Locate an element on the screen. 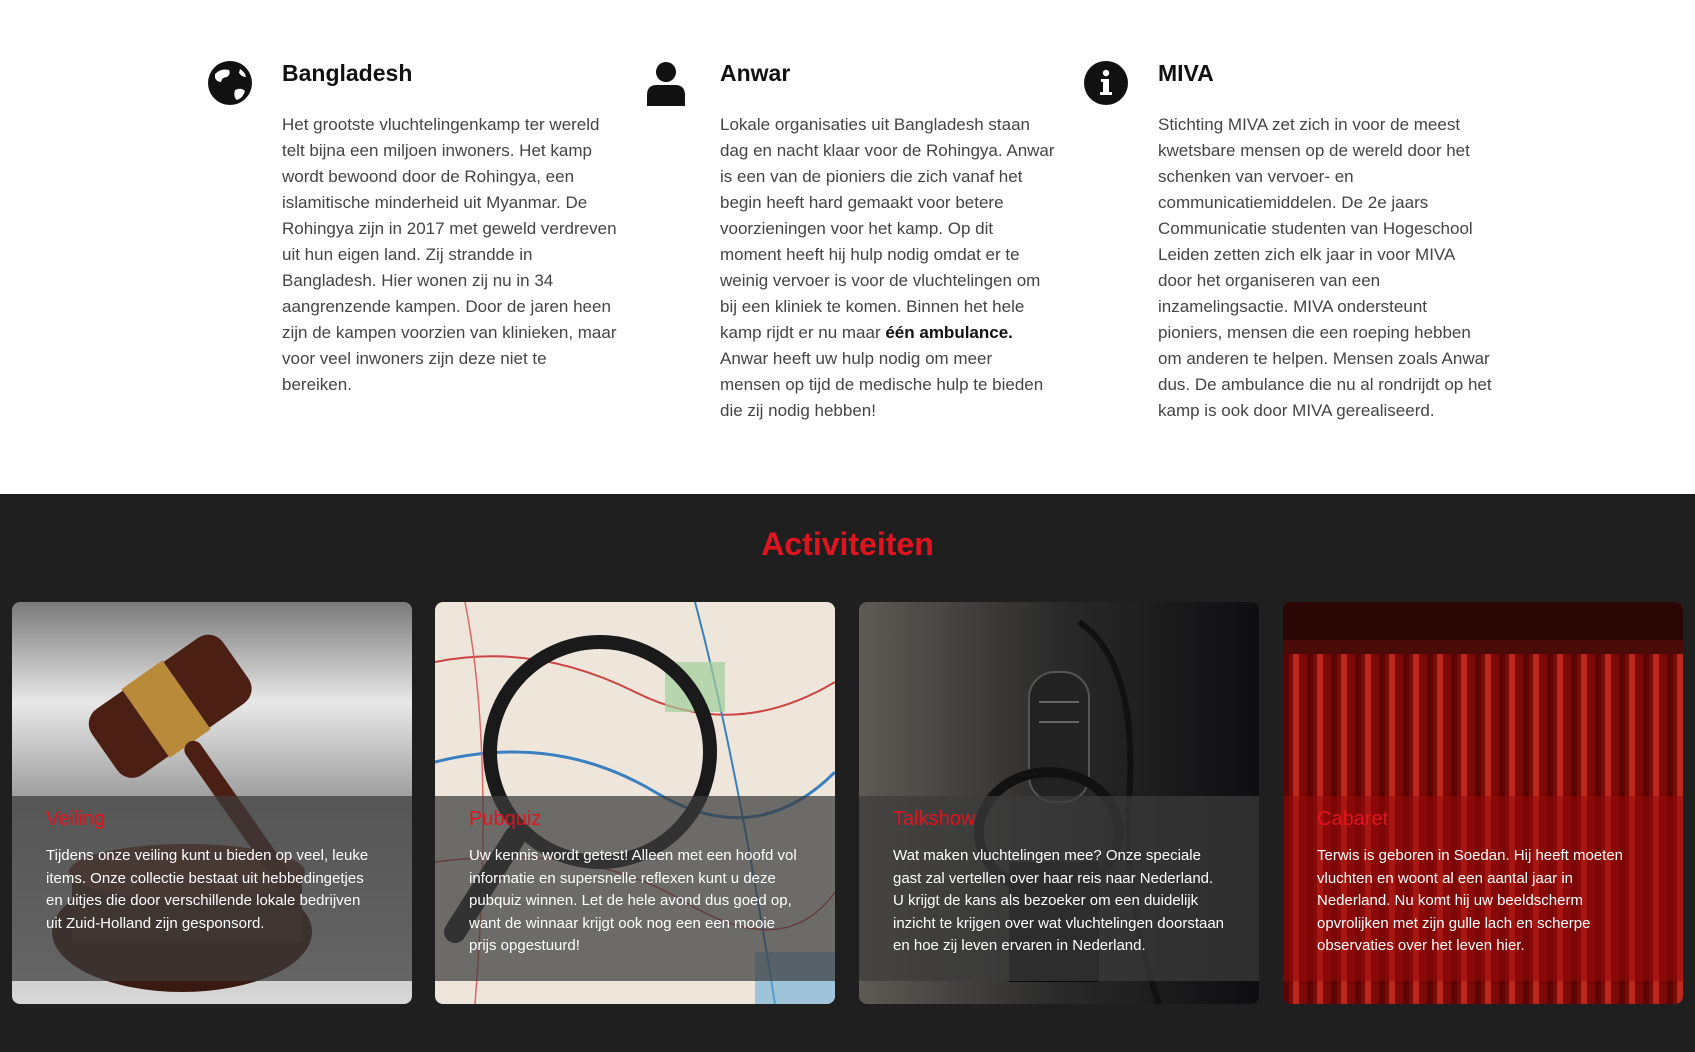  info-text-emphasis: één ambulance. is located at coordinates (949, 332).